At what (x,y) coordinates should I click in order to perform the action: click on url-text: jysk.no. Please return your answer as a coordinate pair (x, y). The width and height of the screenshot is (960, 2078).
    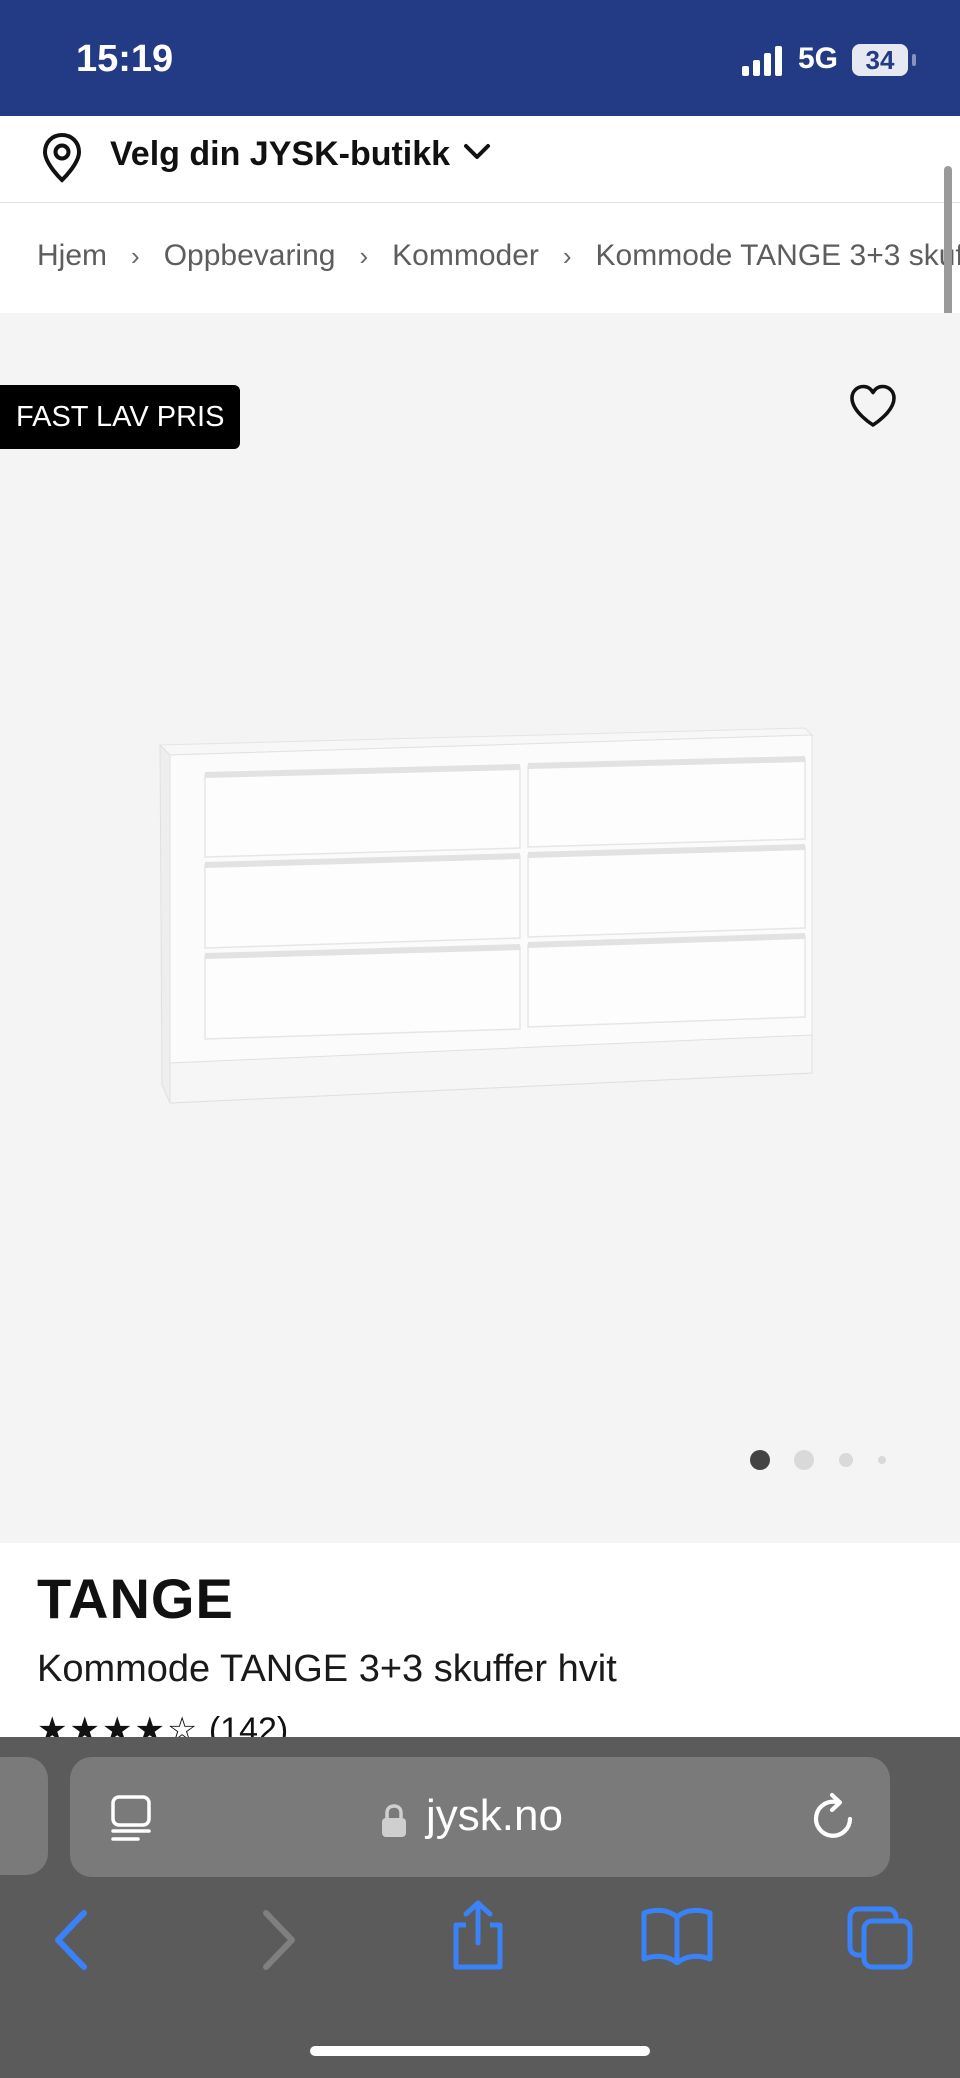
    Looking at the image, I should click on (494, 1815).